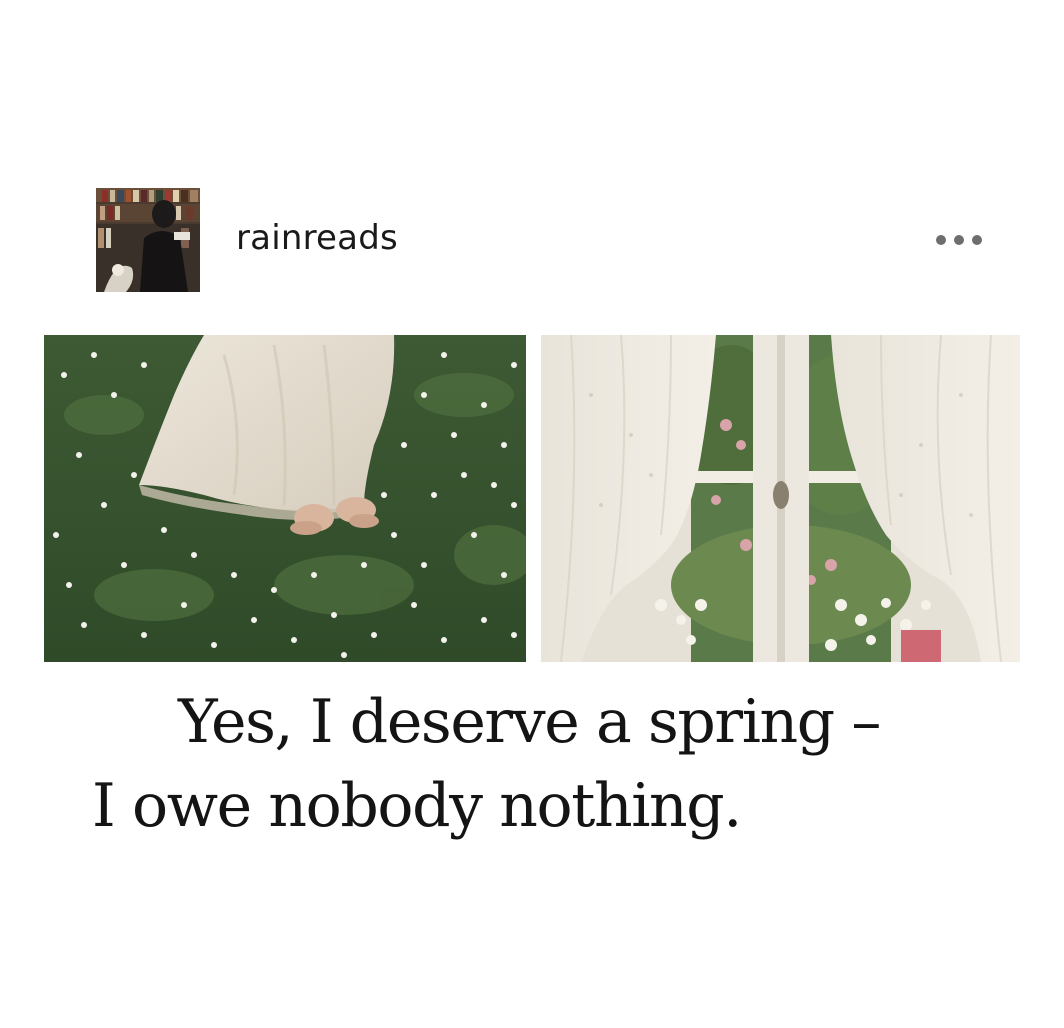  I want to click on caption-line: Yes, I deserve a spring –, so click(529, 722).